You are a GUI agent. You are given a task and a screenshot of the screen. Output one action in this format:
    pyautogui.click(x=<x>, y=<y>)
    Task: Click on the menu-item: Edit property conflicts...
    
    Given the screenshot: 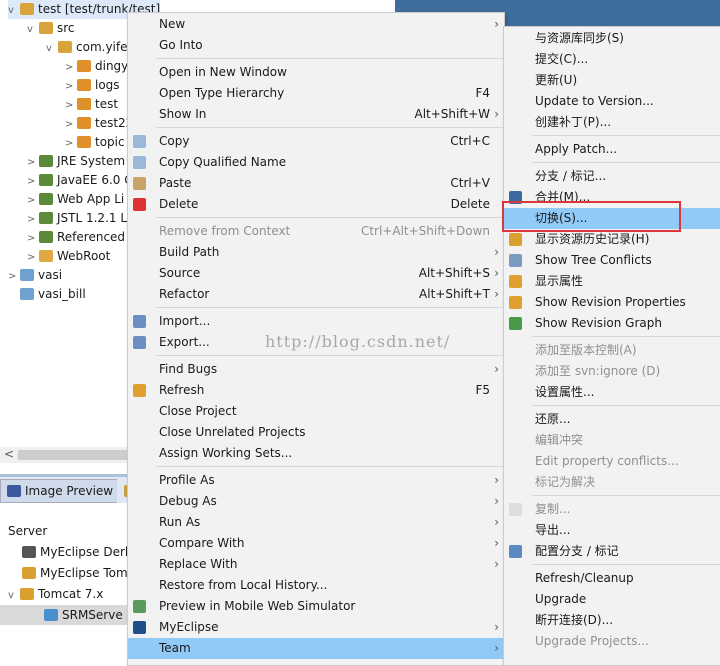 What is the action you would take?
    pyautogui.click(x=612, y=461)
    